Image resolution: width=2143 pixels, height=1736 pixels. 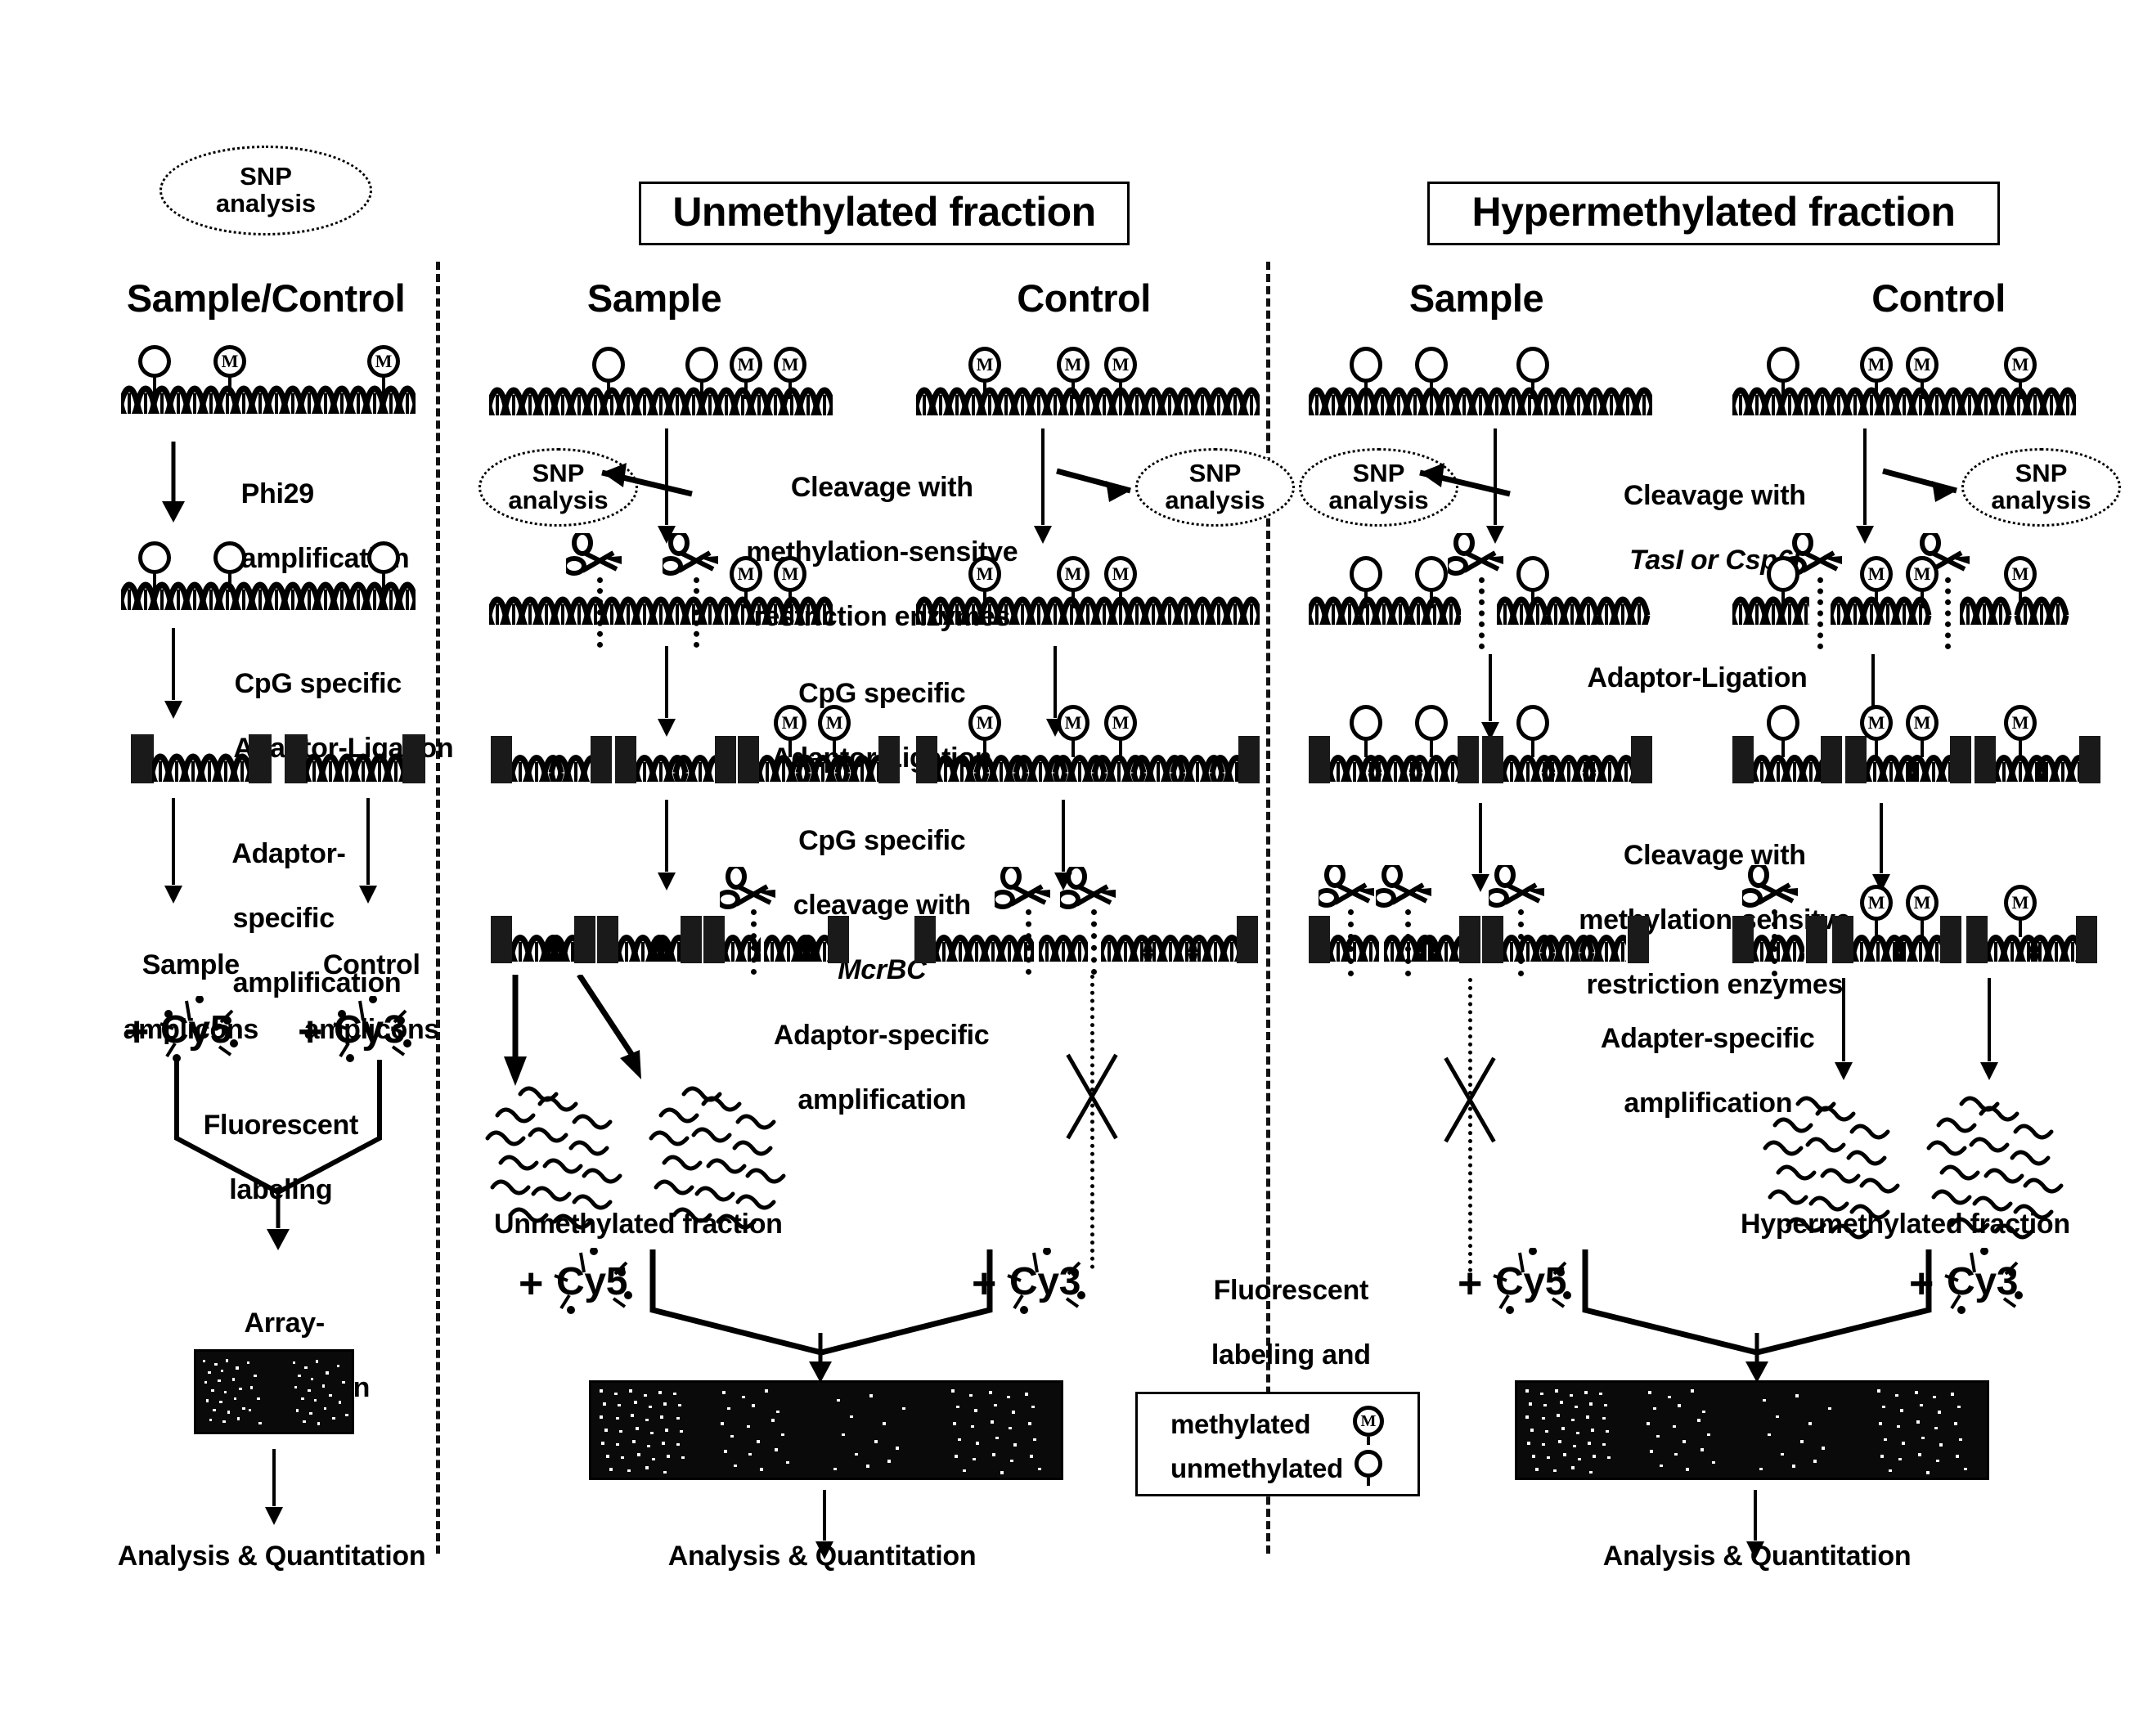 I want to click on legend-unmethylated-marker, so click(x=1368, y=1468).